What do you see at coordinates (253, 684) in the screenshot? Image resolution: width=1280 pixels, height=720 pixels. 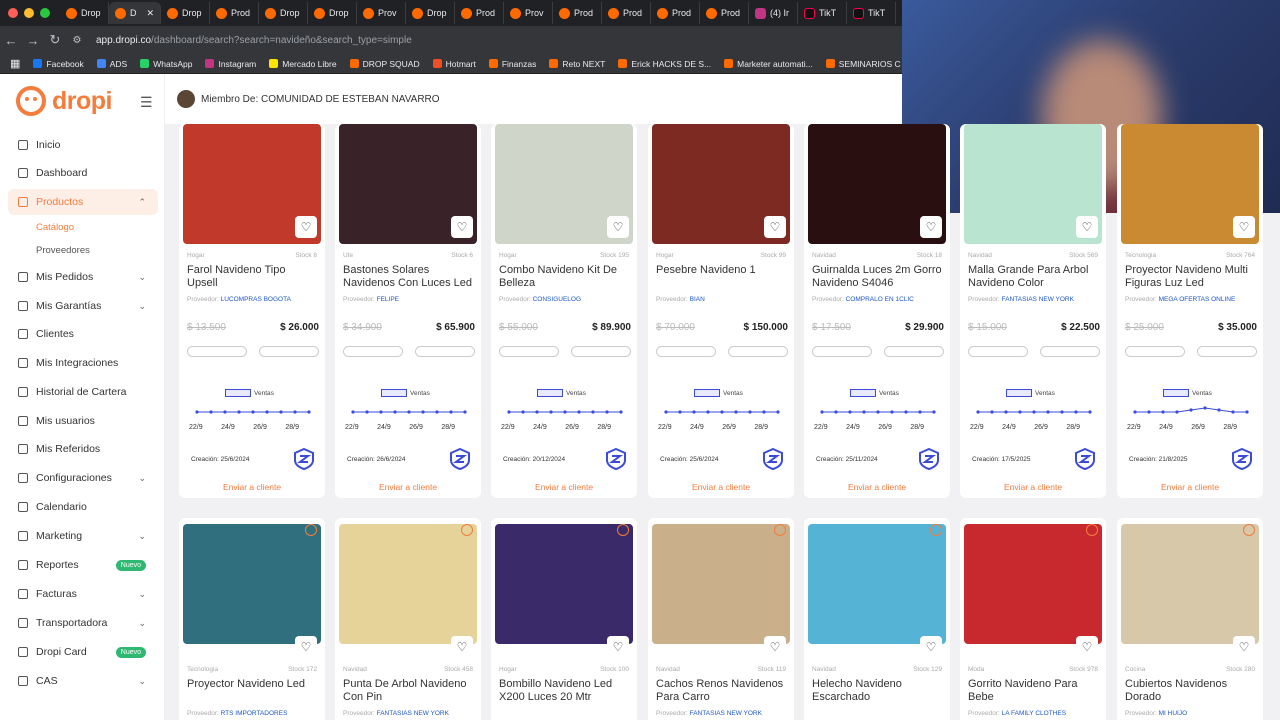 I see `product-title: Proyector Navideno Led` at bounding box center [253, 684].